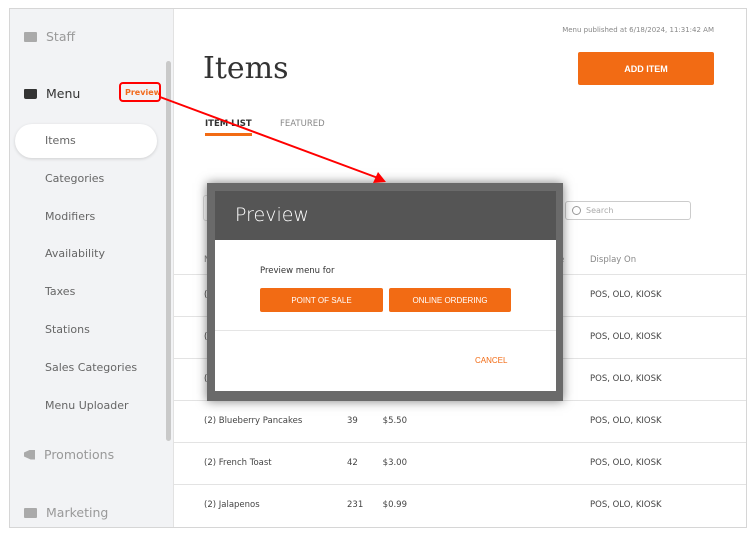  Describe the element at coordinates (67, 329) in the screenshot. I see `sidebar-item-stations: Stations` at that location.